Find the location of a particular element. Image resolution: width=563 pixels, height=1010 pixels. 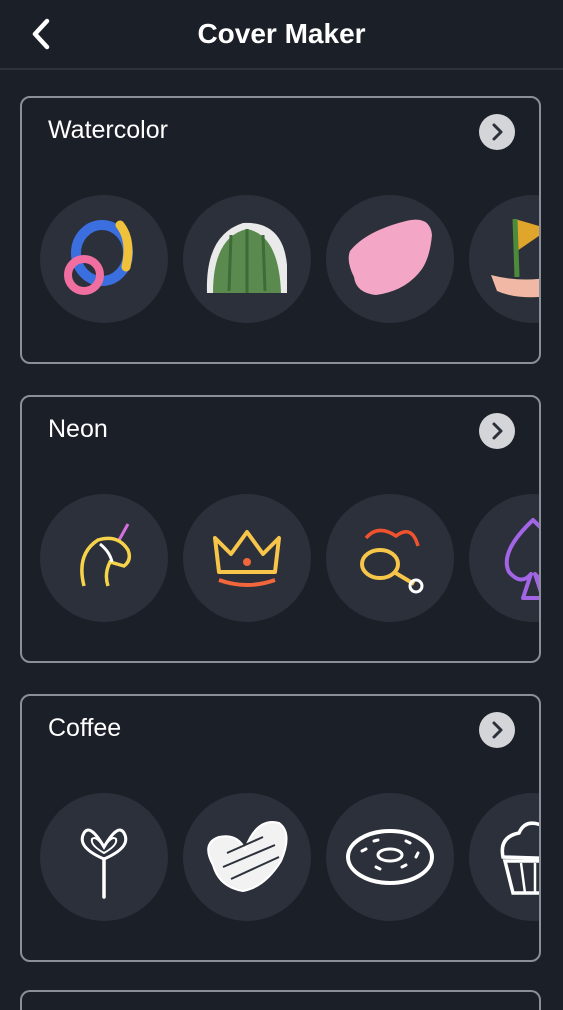

next-section-edge is located at coordinates (281, 1000).